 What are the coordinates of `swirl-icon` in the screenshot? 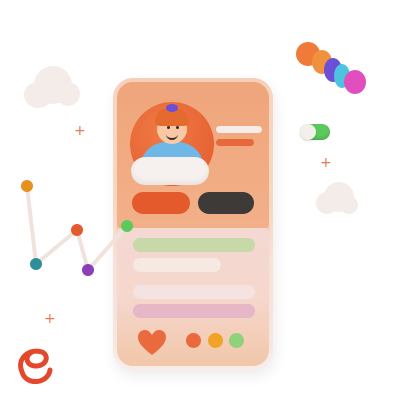 It's located at (35, 366).